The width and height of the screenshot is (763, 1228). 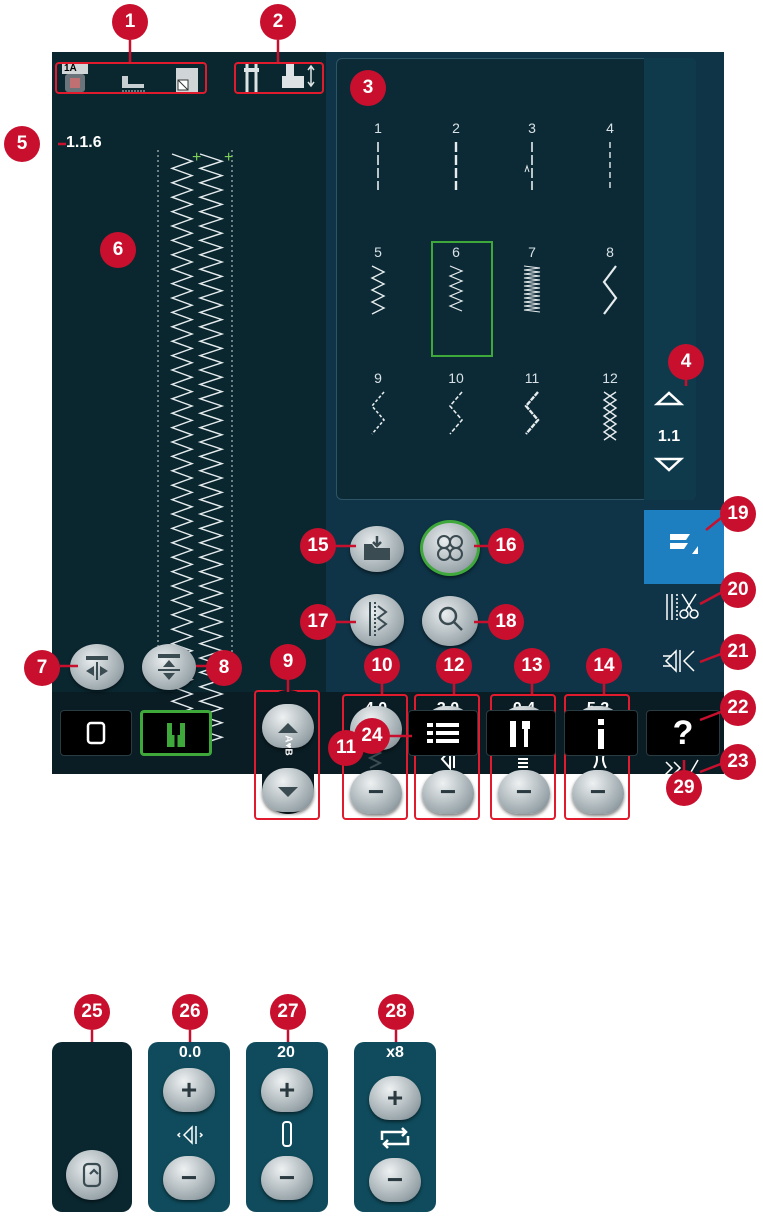 I want to click on callout-badge-20: 20, so click(x=738, y=590).